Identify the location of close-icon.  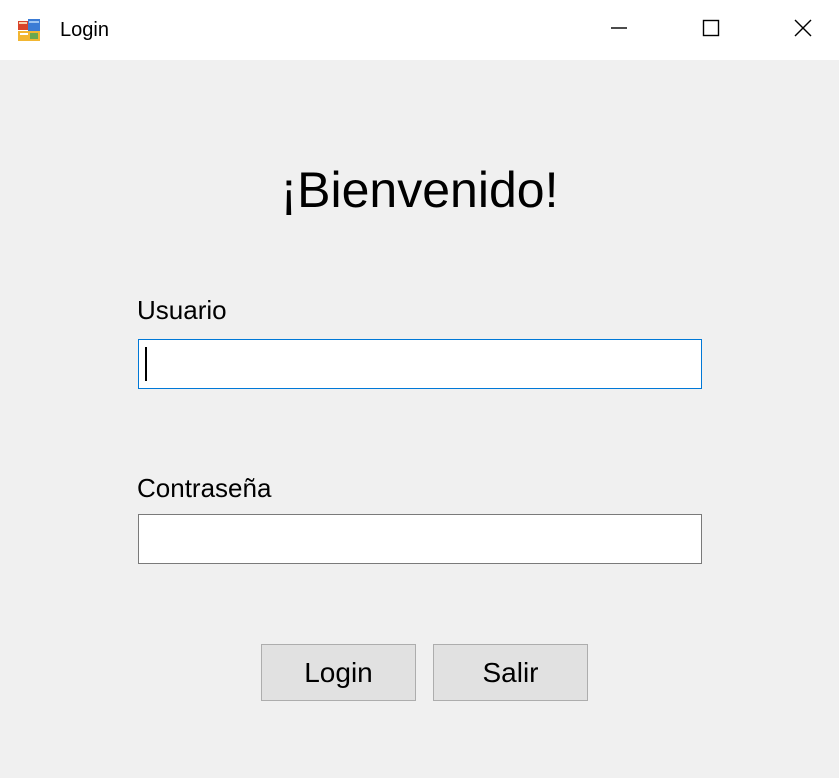
(803, 30).